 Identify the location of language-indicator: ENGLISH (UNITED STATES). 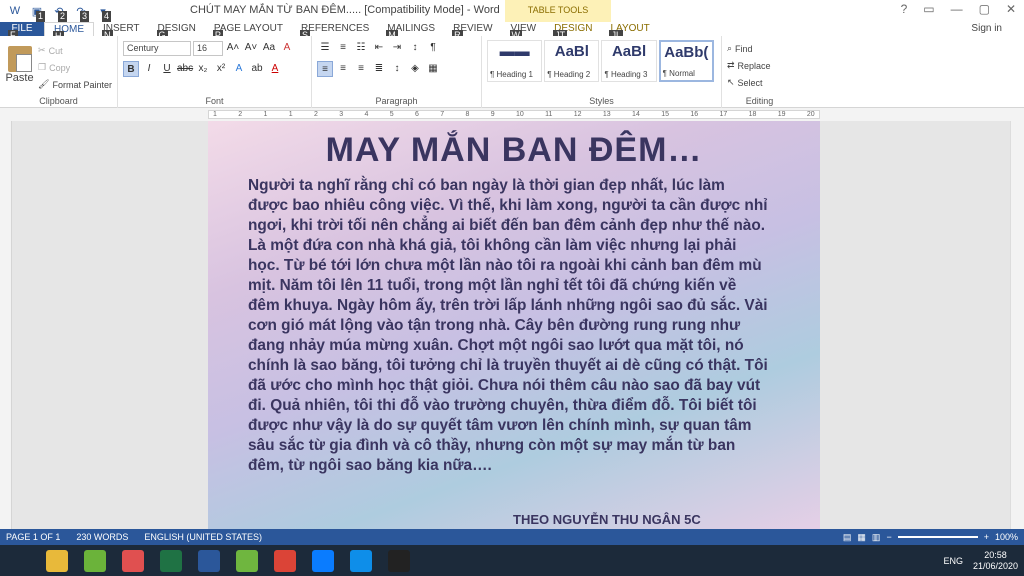
(203, 537).